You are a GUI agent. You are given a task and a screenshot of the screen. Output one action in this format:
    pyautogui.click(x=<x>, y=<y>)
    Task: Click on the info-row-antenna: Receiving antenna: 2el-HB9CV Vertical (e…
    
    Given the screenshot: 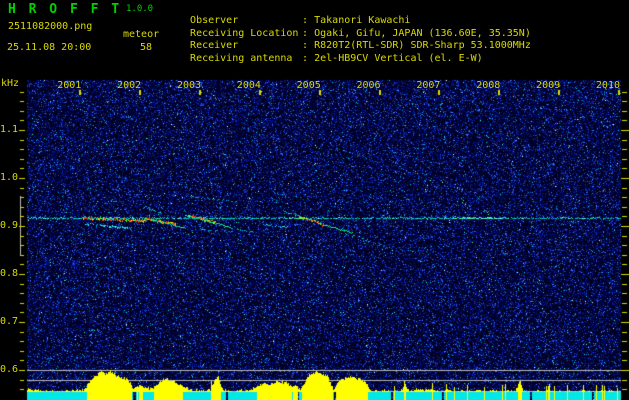 What is the action you would take?
    pyautogui.click(x=330, y=53)
    